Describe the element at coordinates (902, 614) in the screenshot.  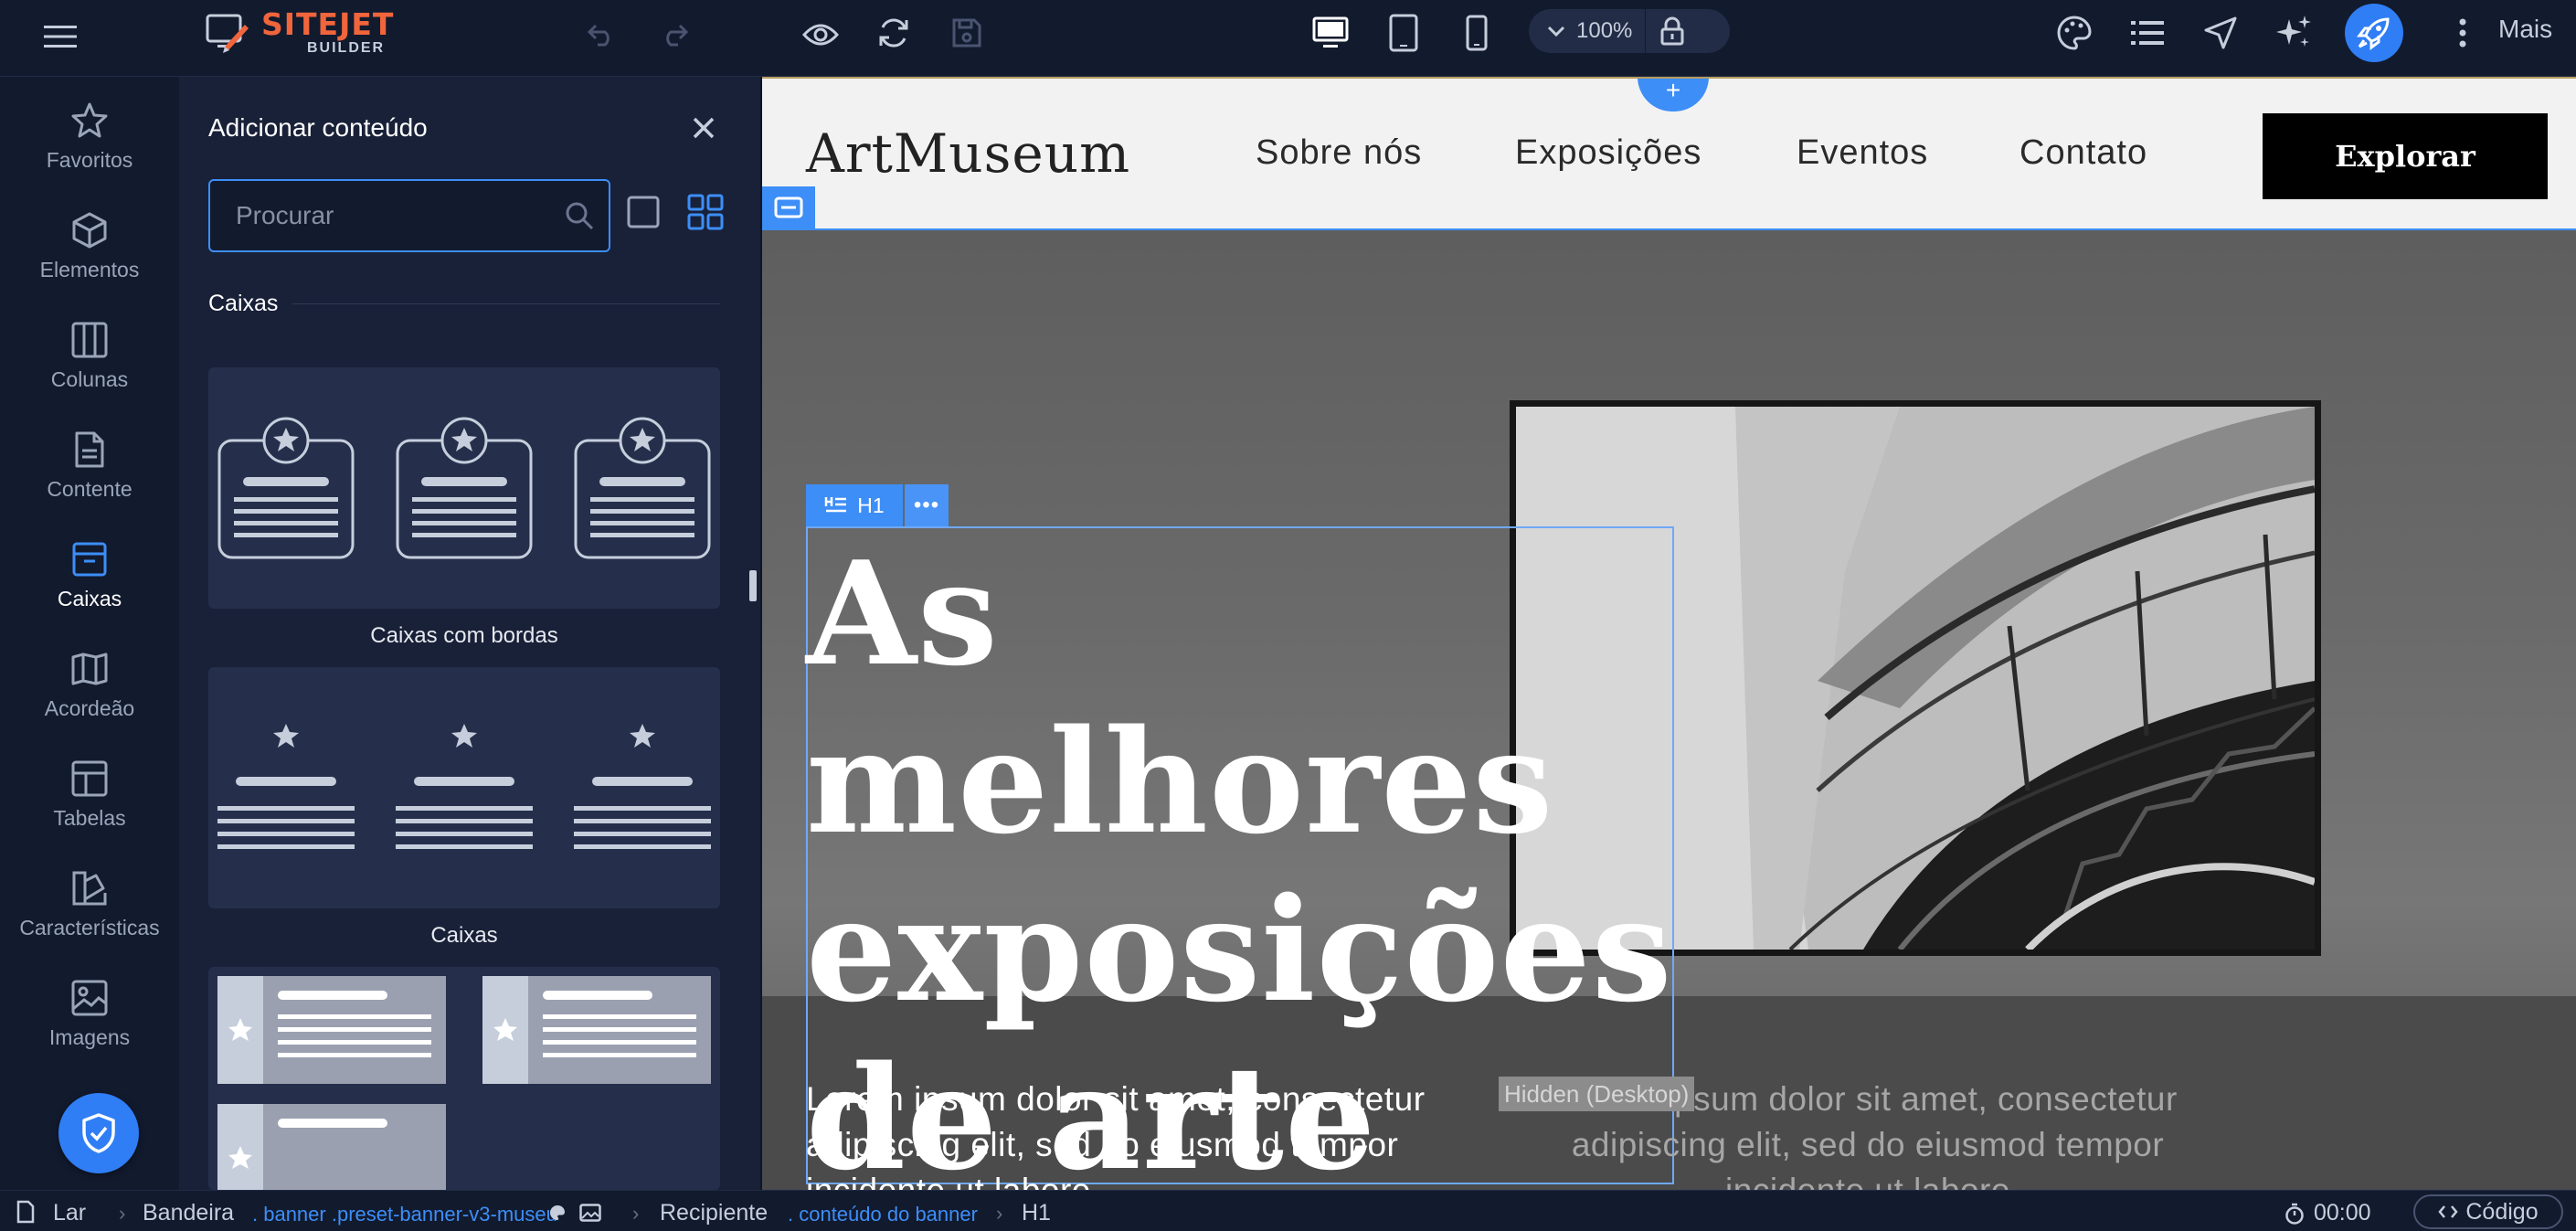
I see `hero-heading-line: As` at that location.